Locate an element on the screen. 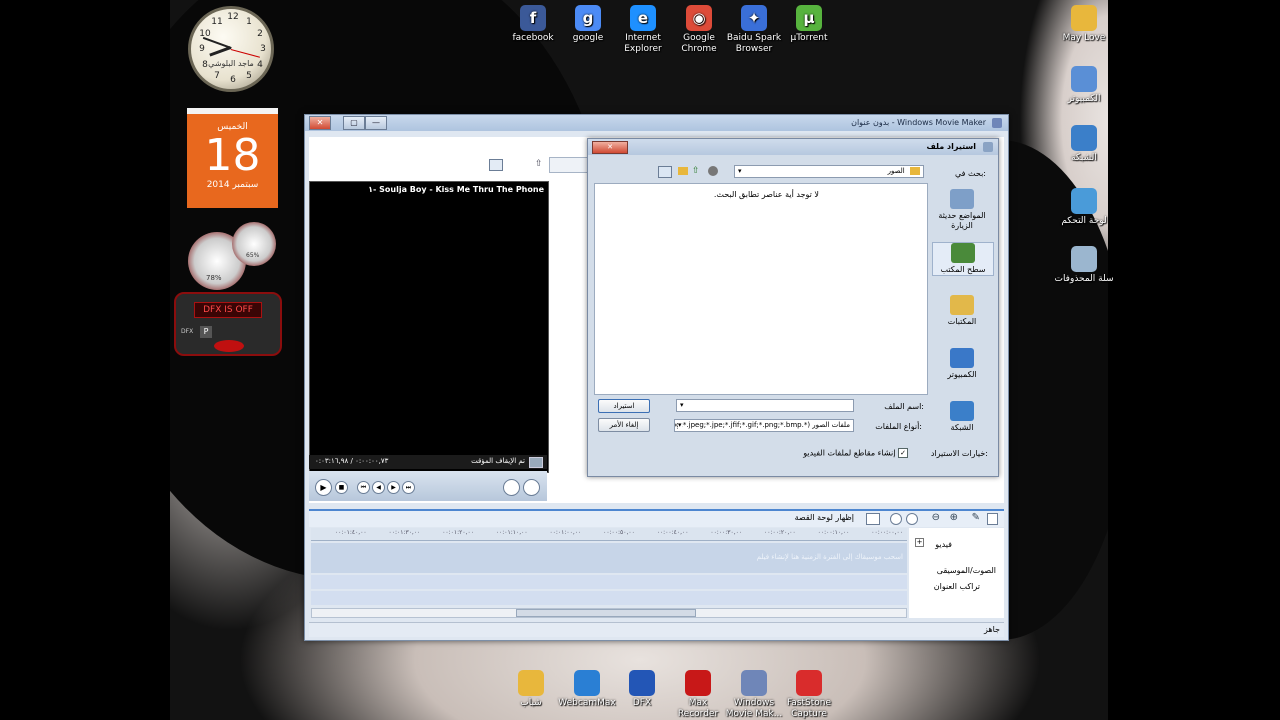 The image size is (1280, 720). track-label-title-overlay: تراكب العنوان is located at coordinates (956, 586).